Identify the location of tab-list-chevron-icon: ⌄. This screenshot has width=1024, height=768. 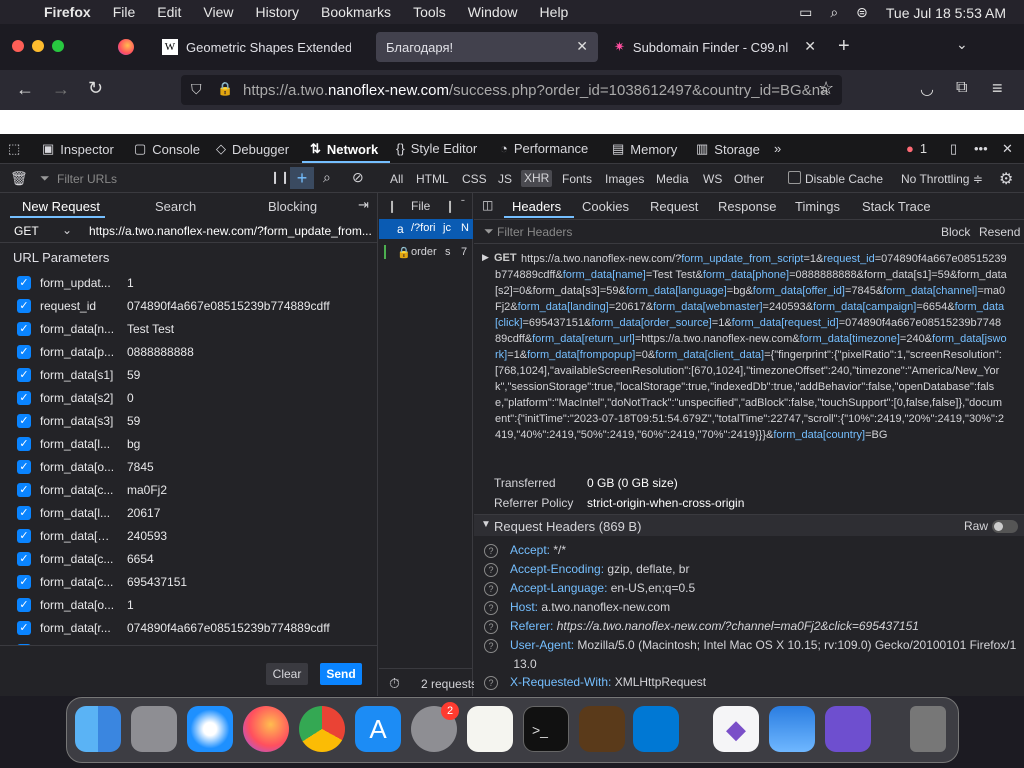
(962, 44).